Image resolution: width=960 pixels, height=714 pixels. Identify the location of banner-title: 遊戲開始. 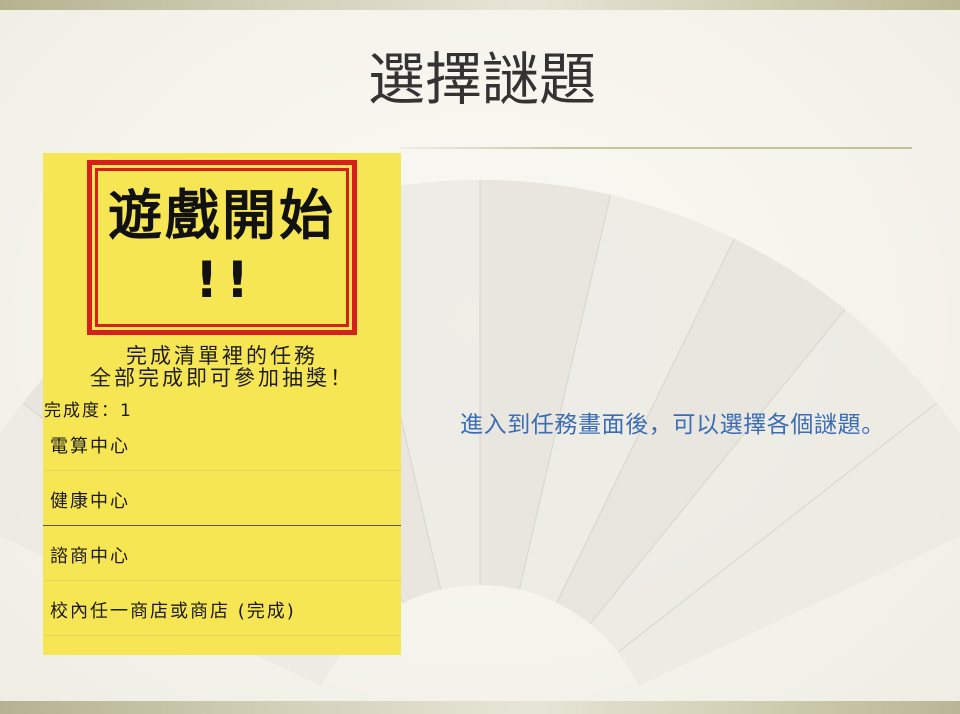
(222, 215).